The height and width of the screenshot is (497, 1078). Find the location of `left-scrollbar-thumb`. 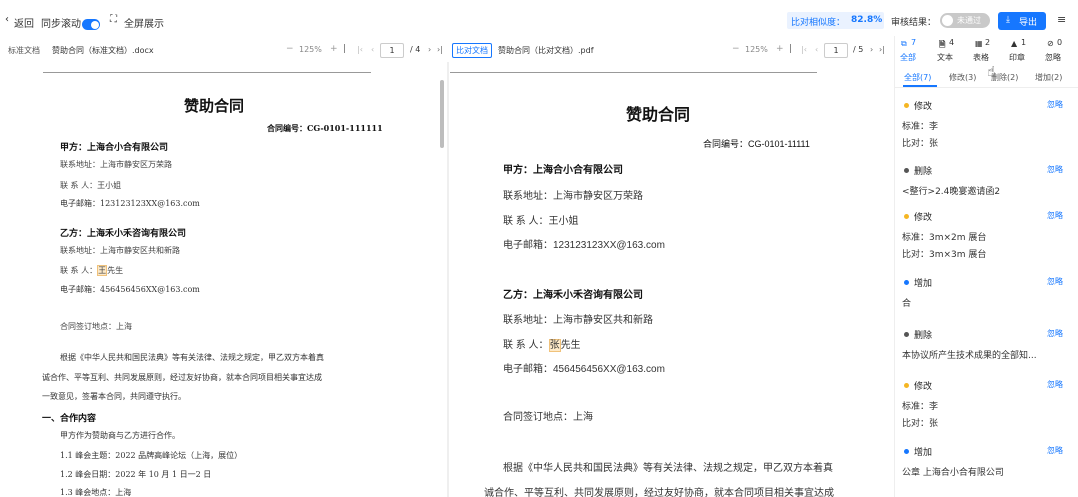

left-scrollbar-thumb is located at coordinates (442, 114).